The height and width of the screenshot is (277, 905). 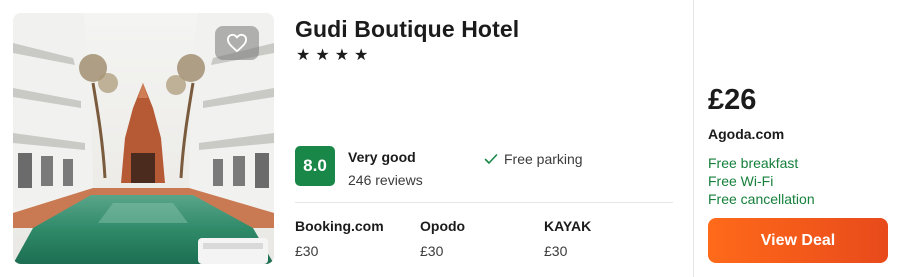 What do you see at coordinates (732, 100) in the screenshot?
I see `best-price: £26` at bounding box center [732, 100].